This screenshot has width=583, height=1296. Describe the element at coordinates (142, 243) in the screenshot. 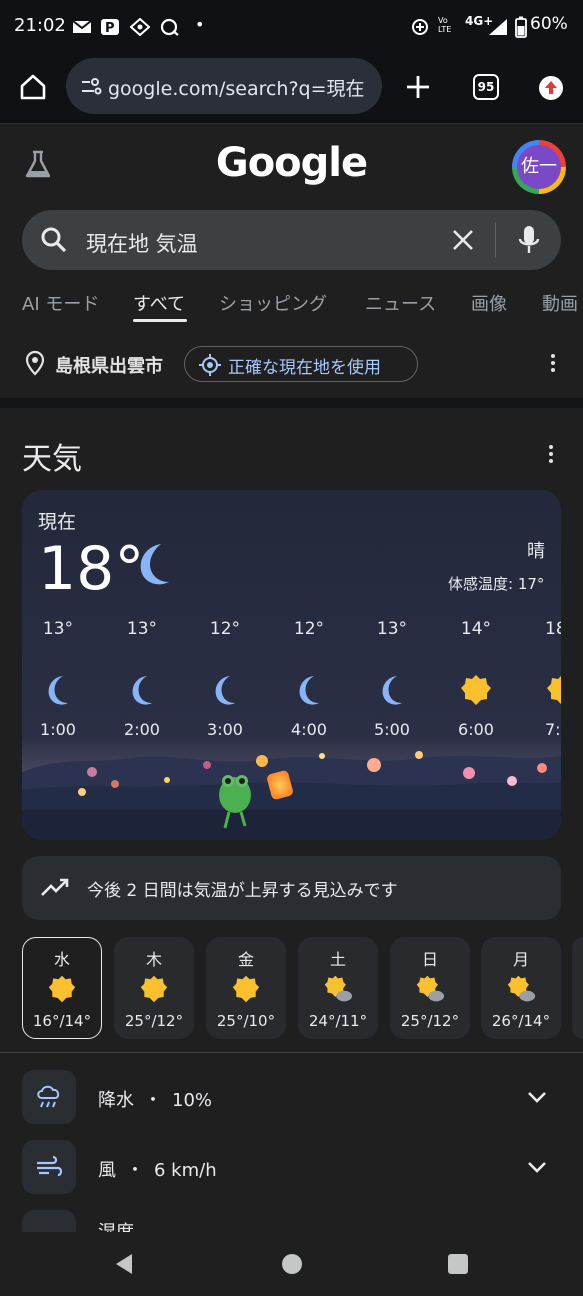

I see `search-input: 現在地 気温` at that location.